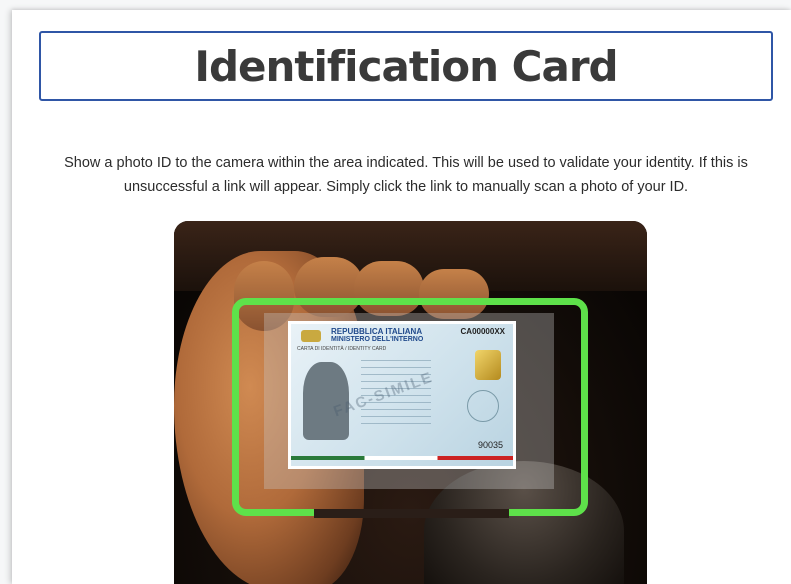  What do you see at coordinates (311, 336) in the screenshot?
I see `emblem-icon` at bounding box center [311, 336].